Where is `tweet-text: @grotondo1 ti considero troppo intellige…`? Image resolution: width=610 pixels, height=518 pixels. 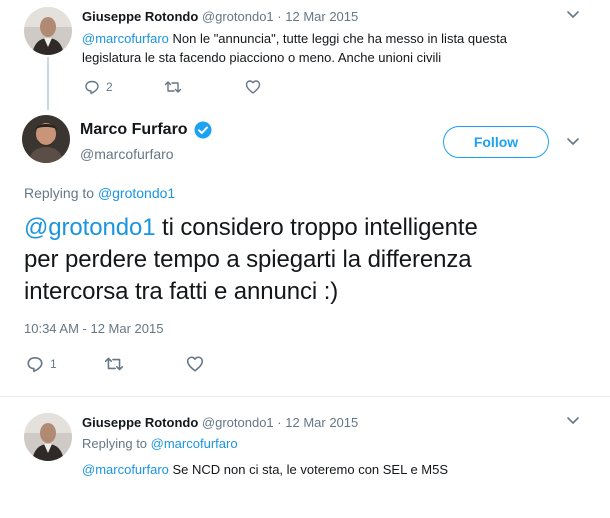
tweet-text: @grotondo1 ti considero troppo intellige… is located at coordinates (251, 260).